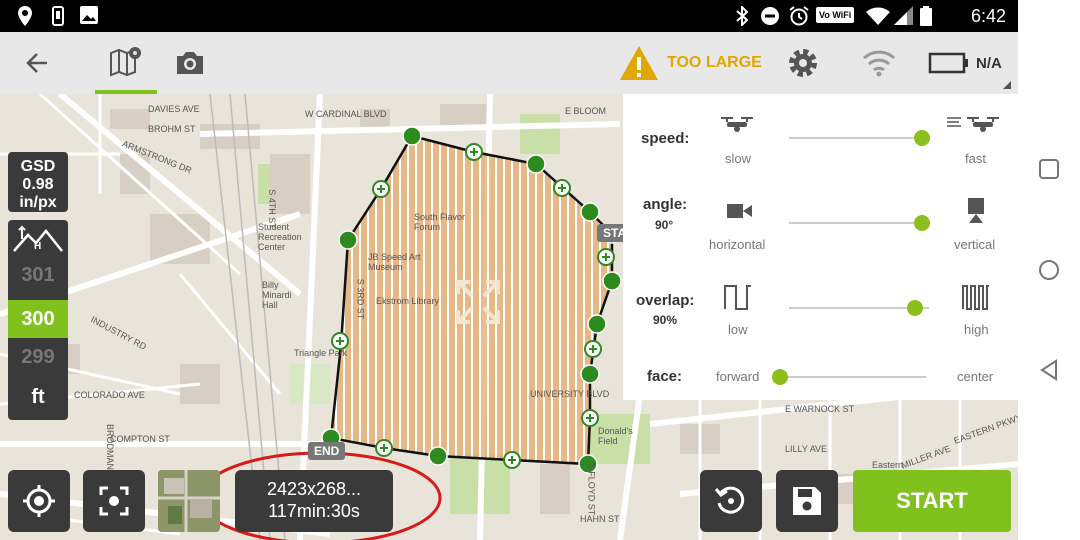  Describe the element at coordinates (973, 124) in the screenshot. I see `drone-fast-icon` at that location.